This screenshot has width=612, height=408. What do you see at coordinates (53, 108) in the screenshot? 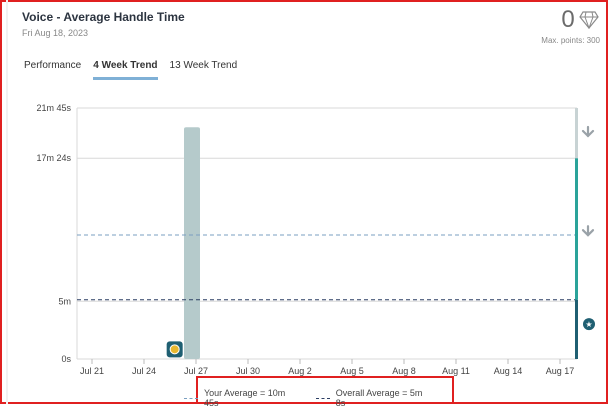
I see `y-tick-label: 21m 45s` at bounding box center [53, 108].